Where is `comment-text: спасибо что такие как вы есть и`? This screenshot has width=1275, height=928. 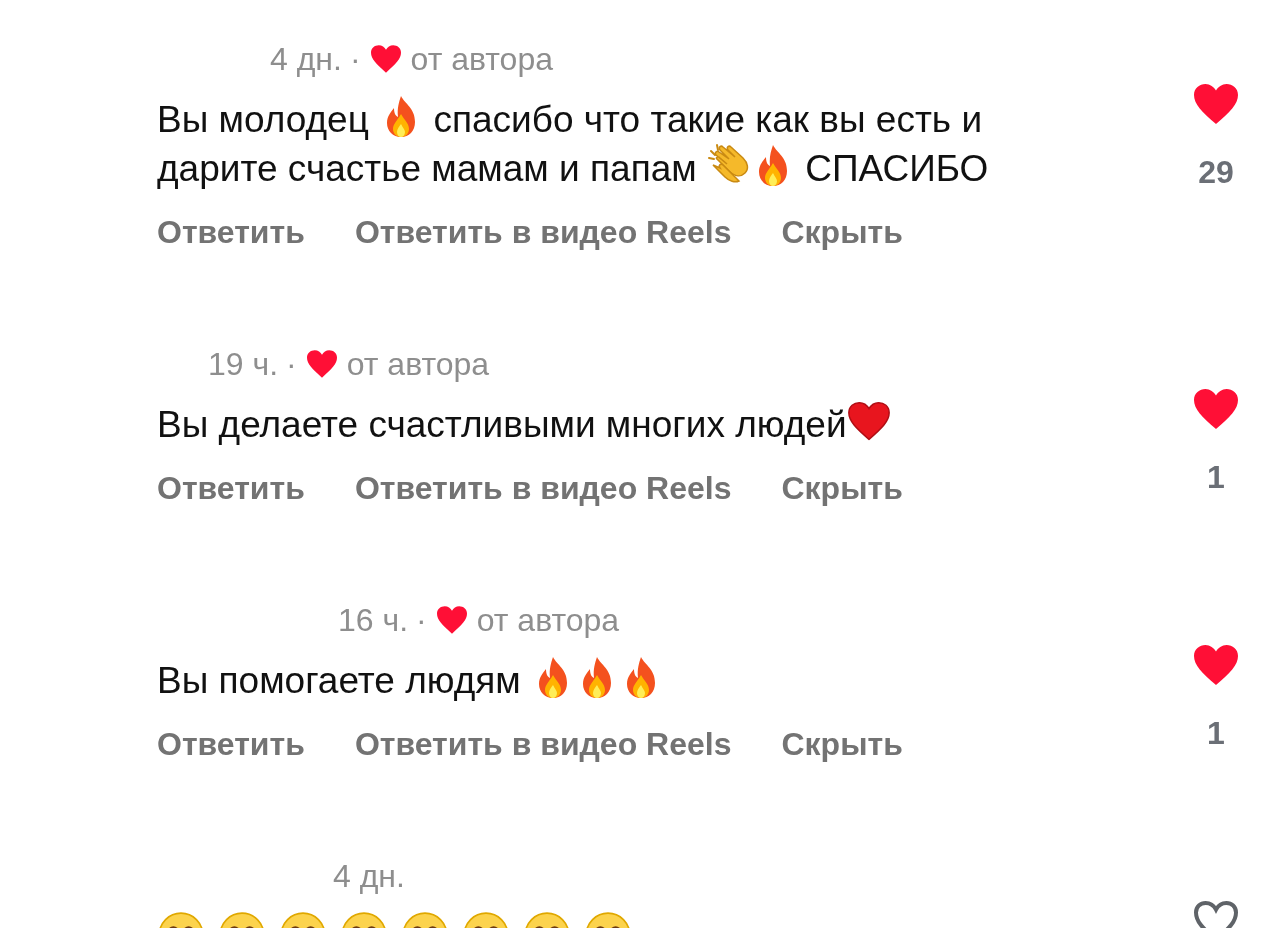 comment-text: спасибо что такие как вы есть и is located at coordinates (707, 119).